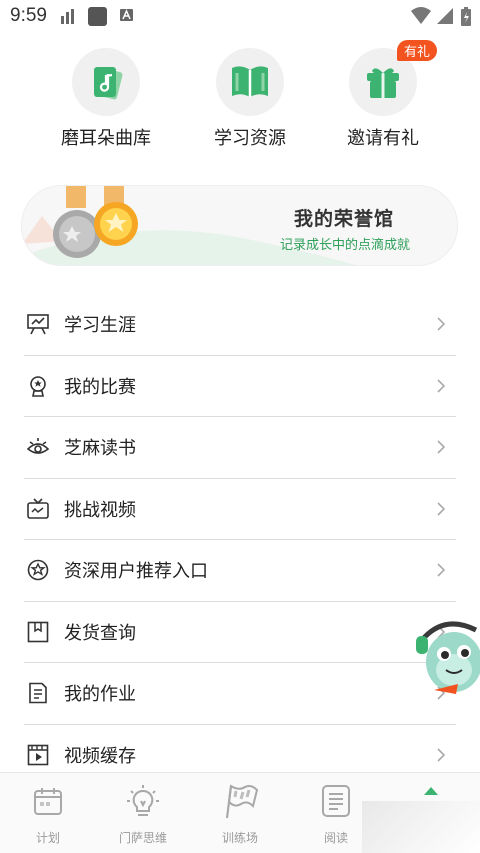  Describe the element at coordinates (97, 16) in the screenshot. I see `app-notification-icon` at that location.